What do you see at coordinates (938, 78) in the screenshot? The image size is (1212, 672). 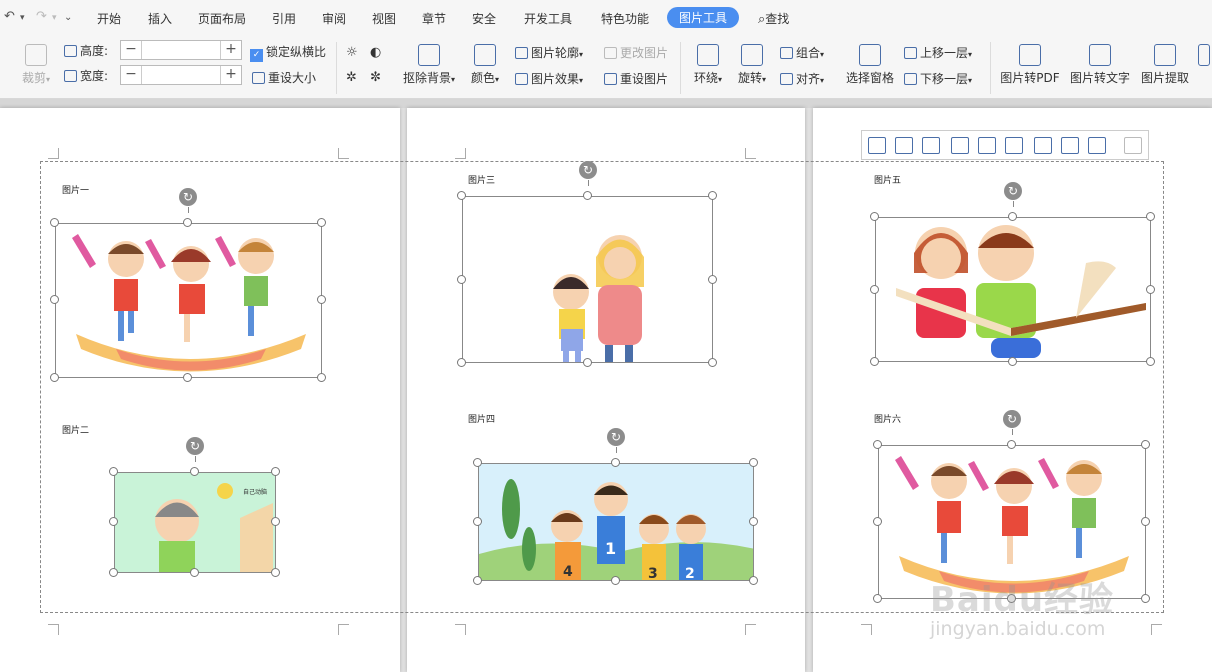 I see `send-backward-button: 下移一层▾` at bounding box center [938, 78].